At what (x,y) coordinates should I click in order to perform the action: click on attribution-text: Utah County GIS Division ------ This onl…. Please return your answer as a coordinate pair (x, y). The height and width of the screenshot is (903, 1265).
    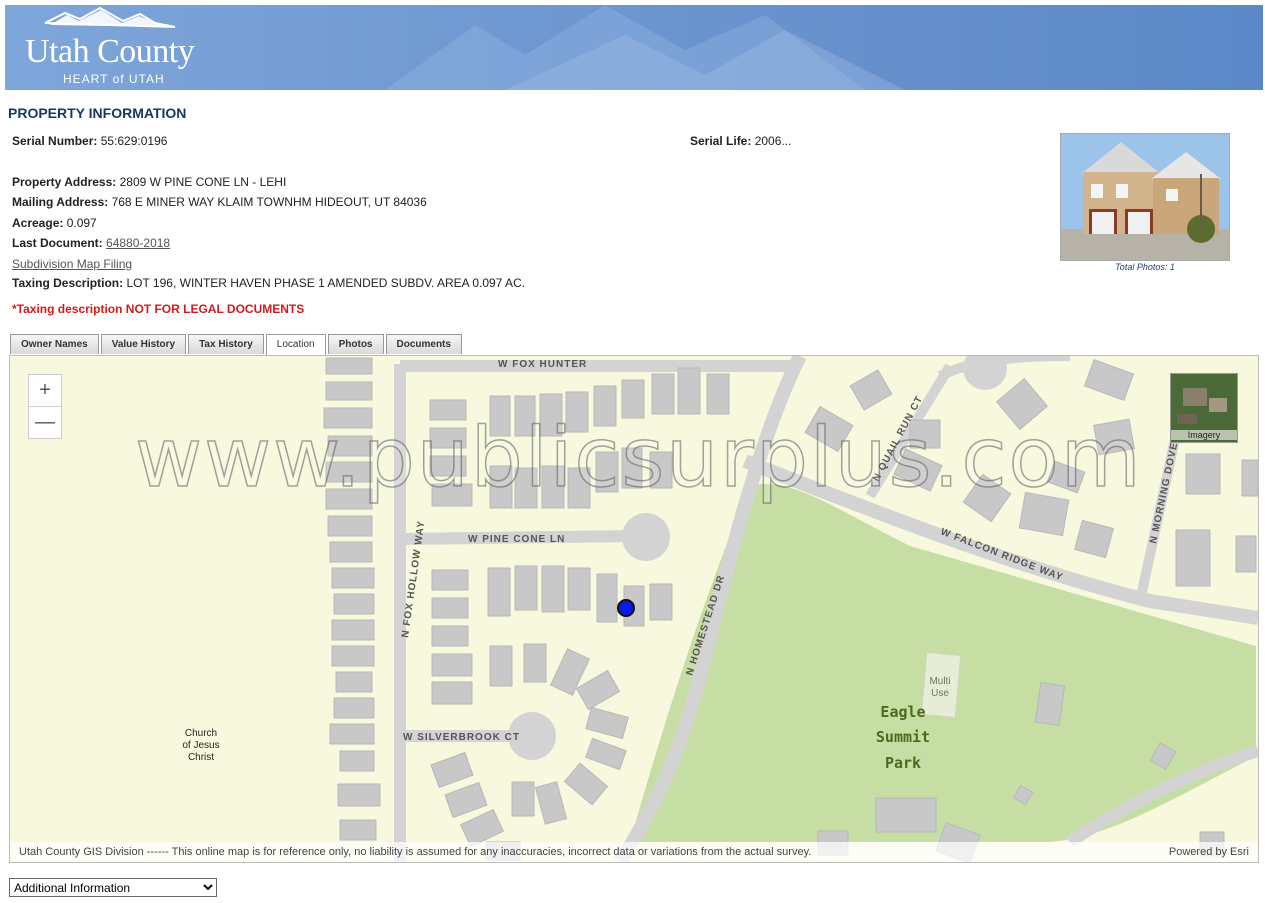
    Looking at the image, I should click on (415, 852).